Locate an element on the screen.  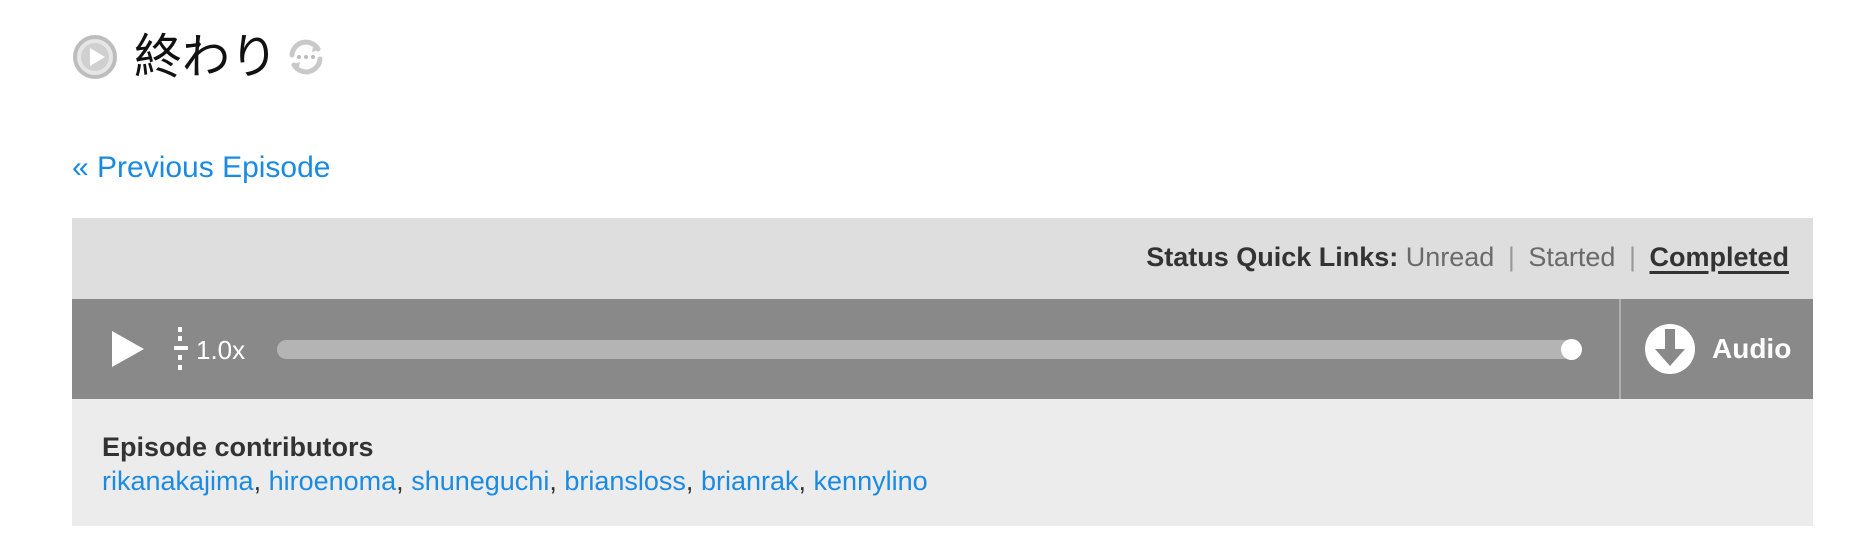
episode-title-row: 終わり is located at coordinates (201, 57).